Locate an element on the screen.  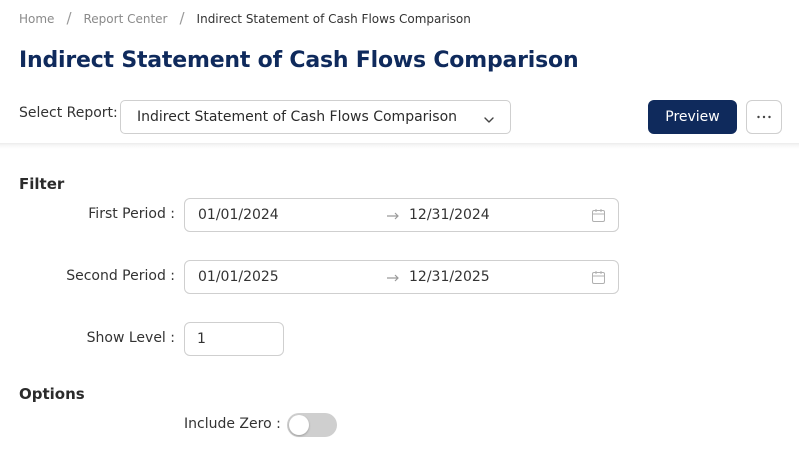
ellipsis-icon is located at coordinates (764, 117).